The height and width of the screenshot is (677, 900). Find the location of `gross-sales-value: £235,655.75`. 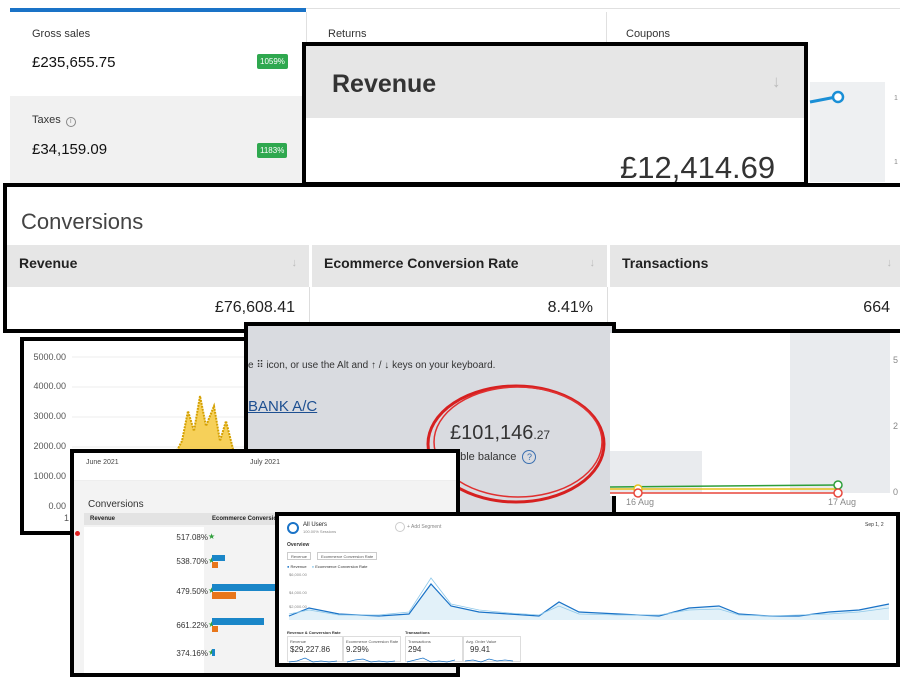

gross-sales-value: £235,655.75 is located at coordinates (74, 62).